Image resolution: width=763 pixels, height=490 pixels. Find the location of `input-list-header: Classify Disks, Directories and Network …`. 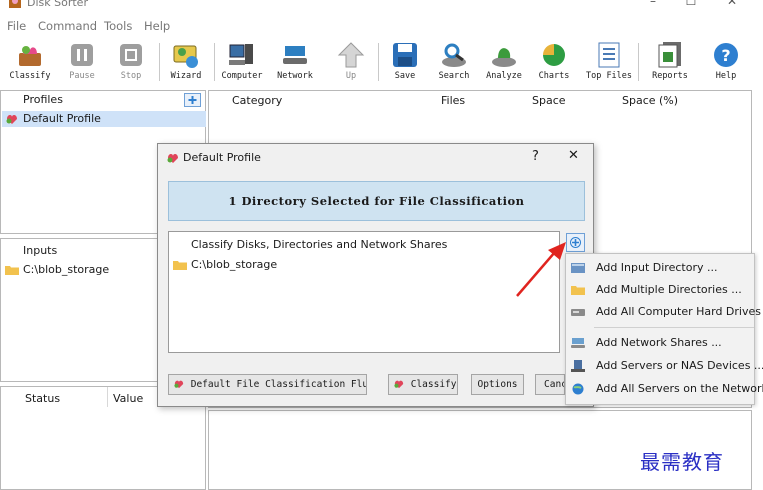

input-list-header: Classify Disks, Directories and Network … is located at coordinates (319, 244).